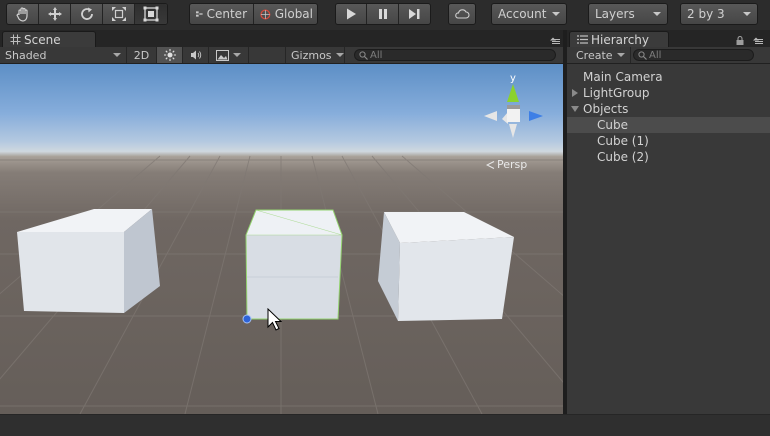  What do you see at coordinates (311, 55) in the screenshot?
I see `gizmos-label: Gizmos` at bounding box center [311, 55].